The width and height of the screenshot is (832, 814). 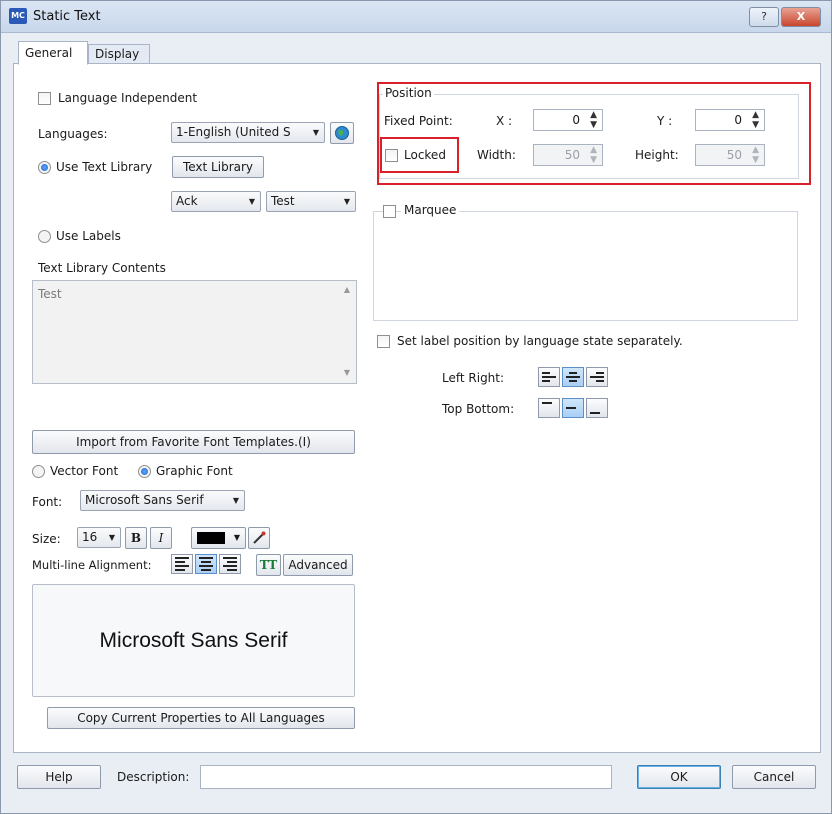 I want to click on align-right-icon, so click(x=230, y=558).